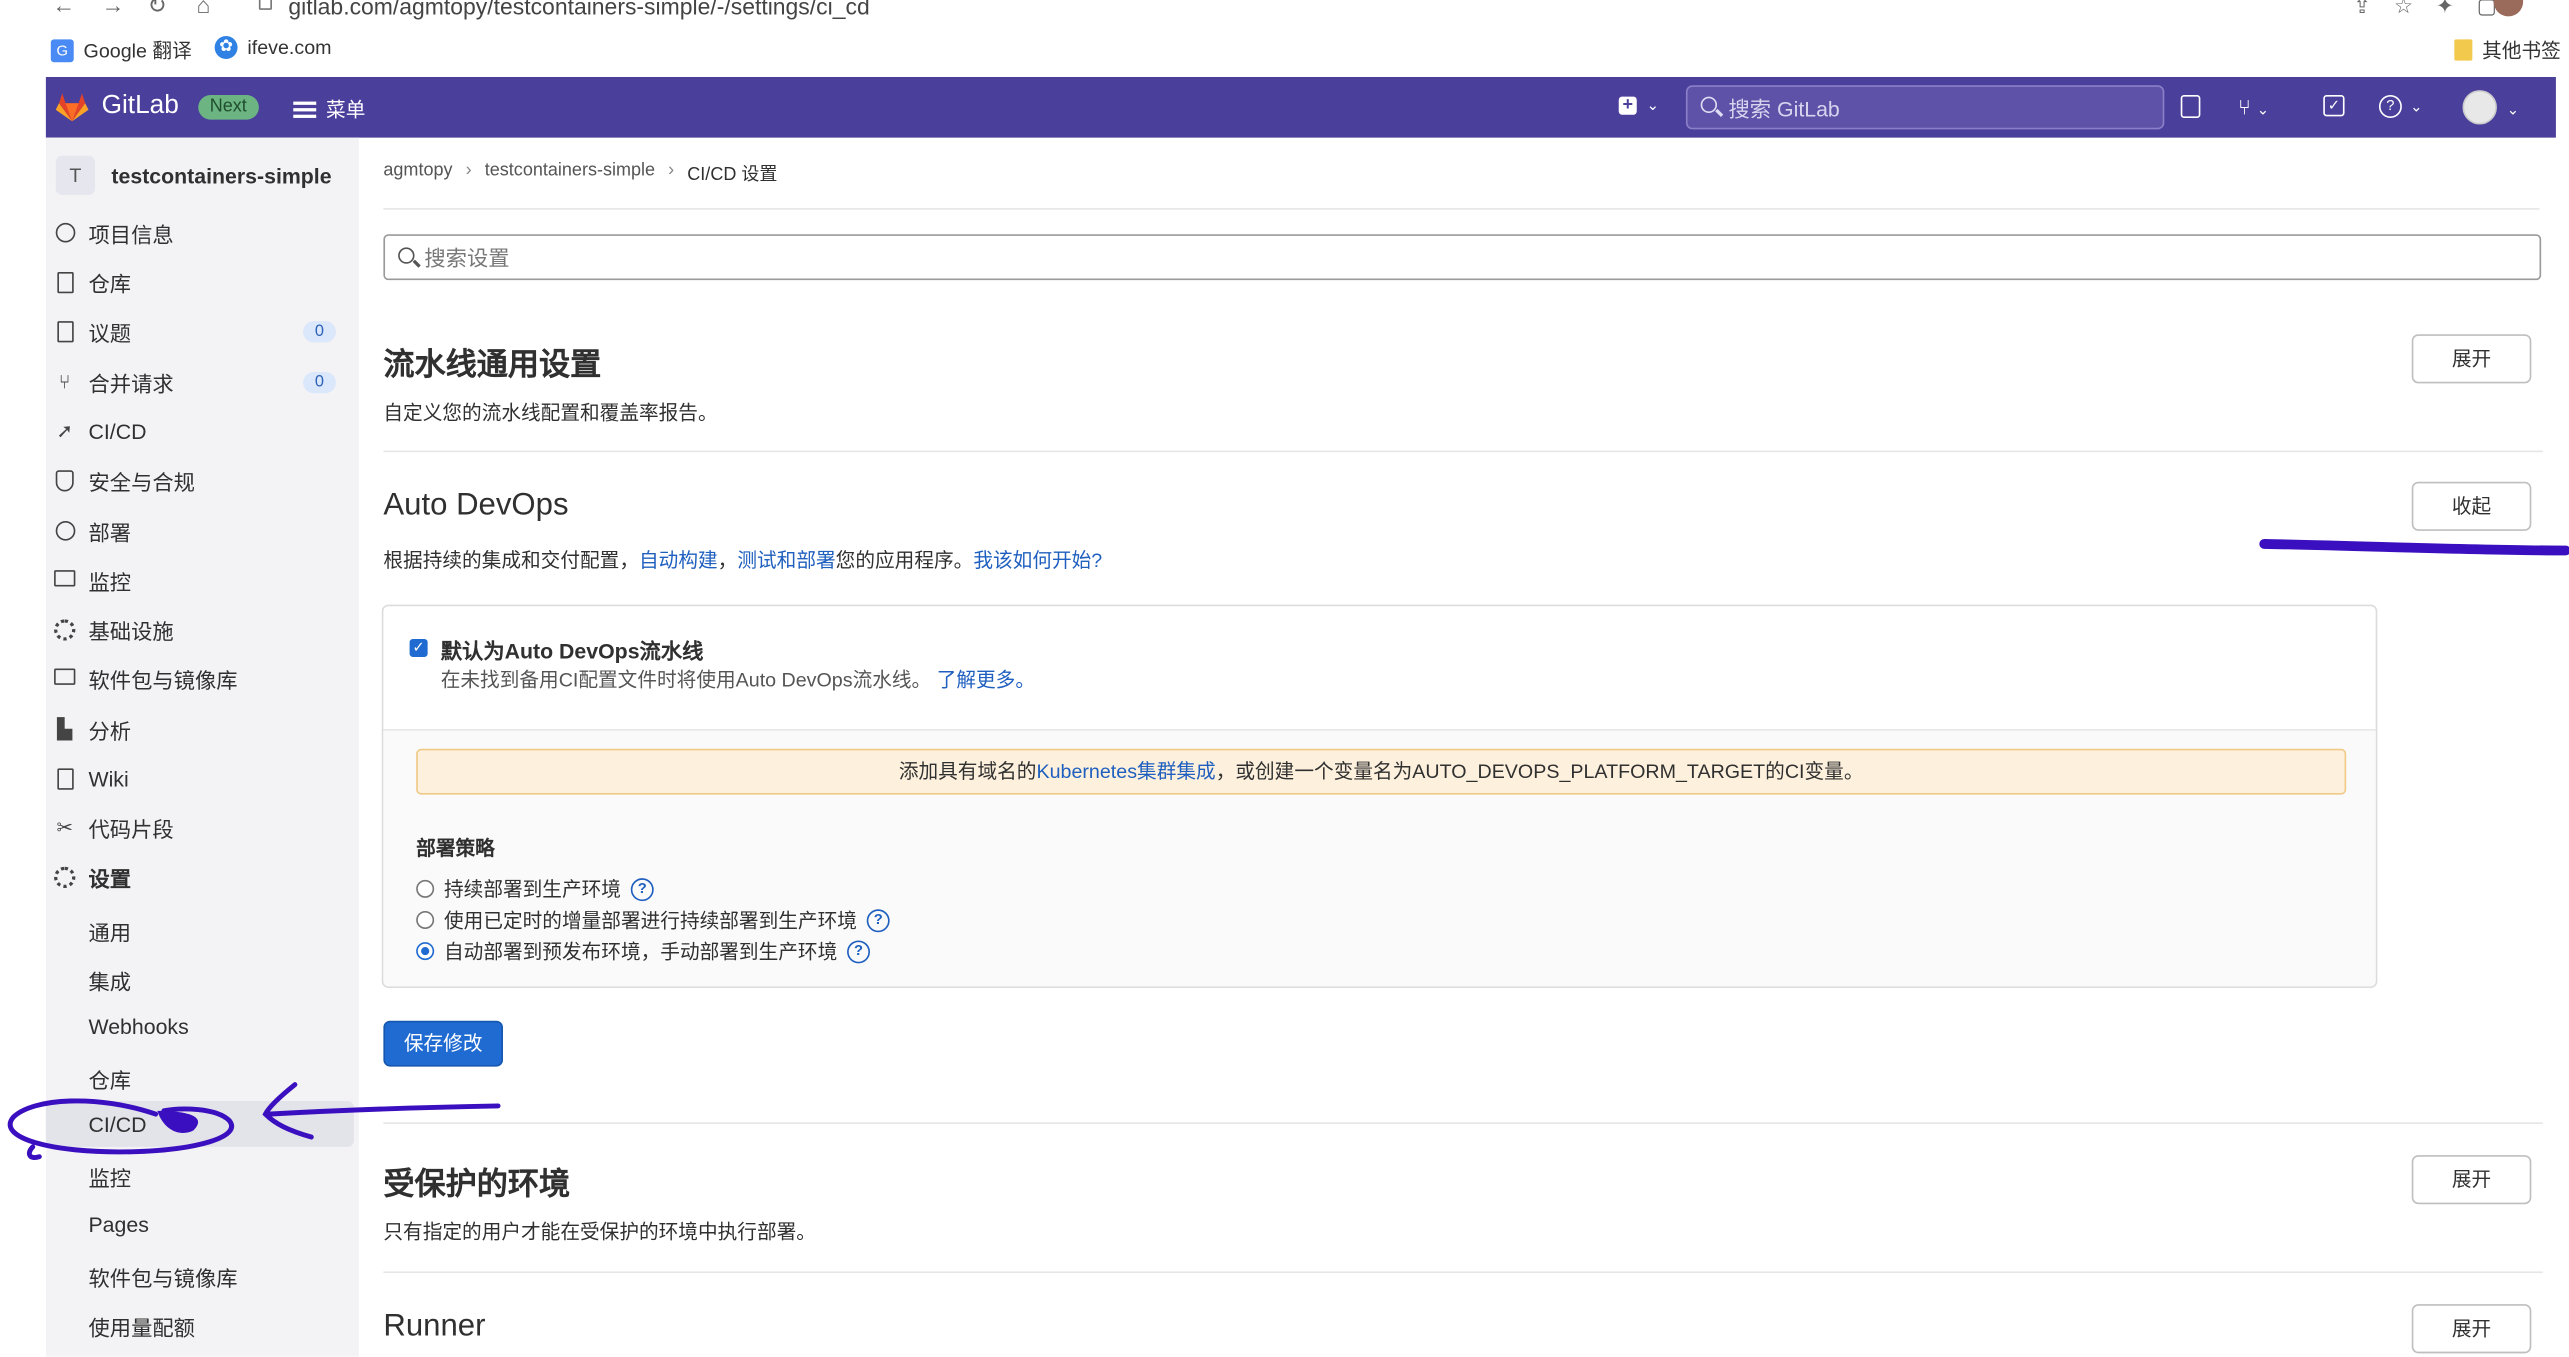  What do you see at coordinates (686, 680) in the screenshot?
I see `help-text: 在未找到备用CI配置文件时将使用Auto DevOps流水线。` at bounding box center [686, 680].